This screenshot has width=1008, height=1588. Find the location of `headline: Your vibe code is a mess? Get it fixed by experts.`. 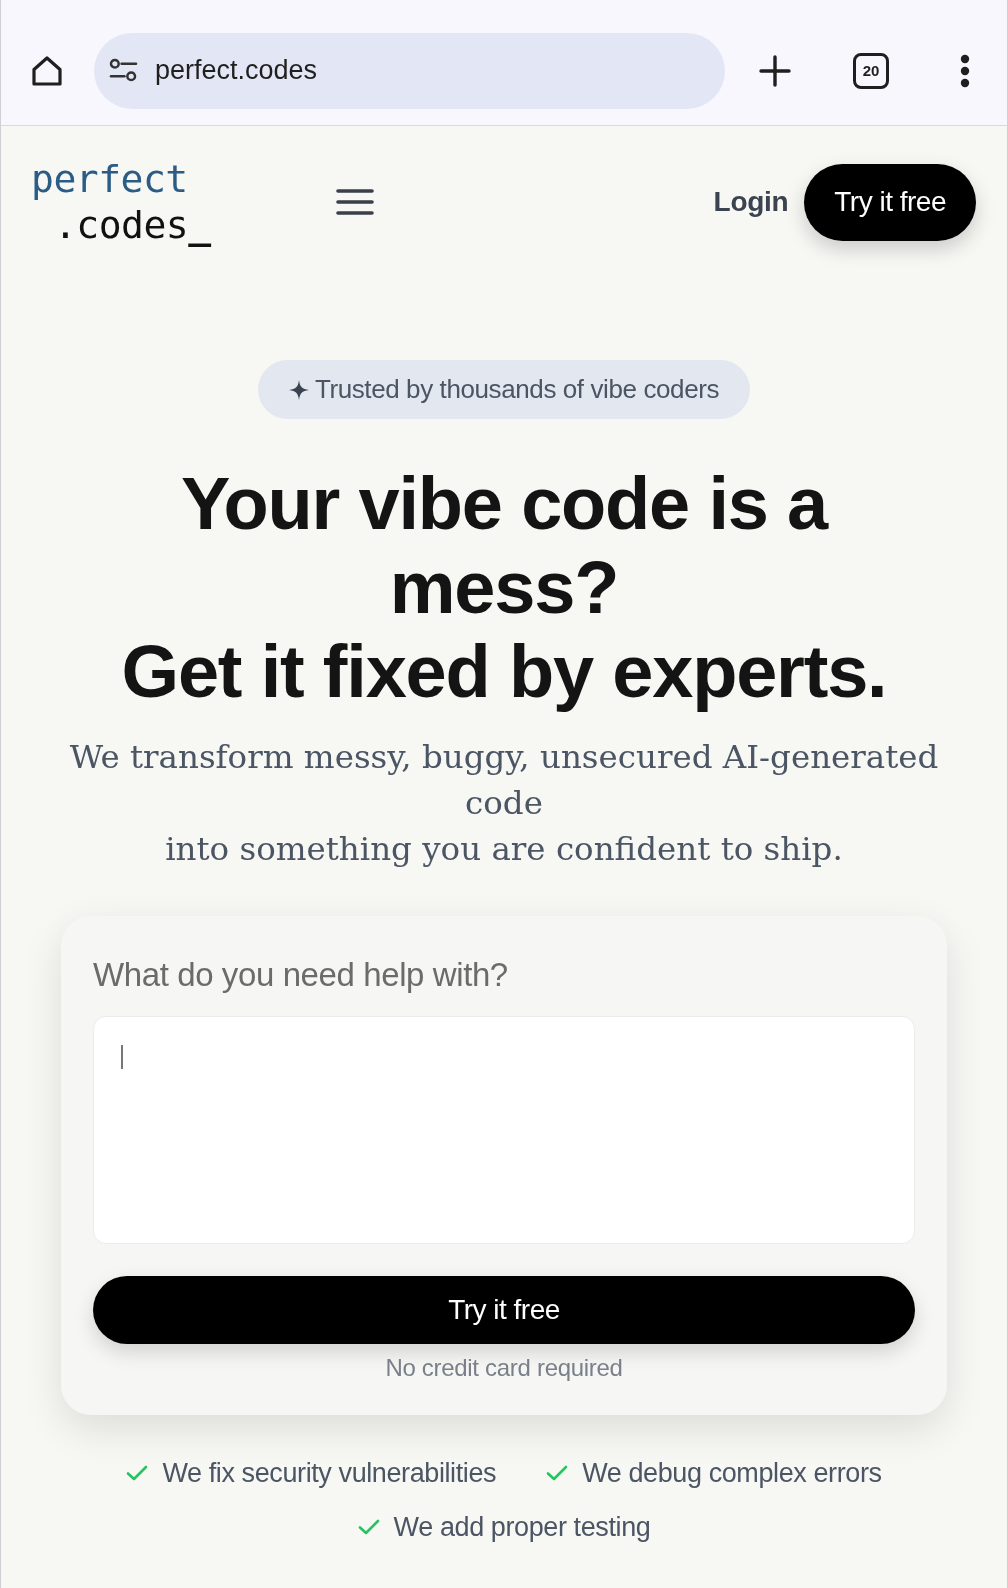

headline: Your vibe code is a mess? Get it fixed by experts. is located at coordinates (504, 588).